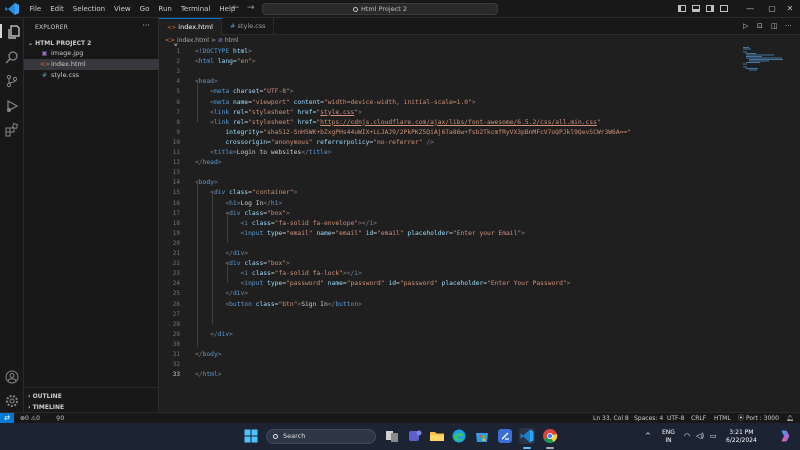 Image resolution: width=800 pixels, height=450 pixels. I want to click on code-token: div, so click(238, 294).